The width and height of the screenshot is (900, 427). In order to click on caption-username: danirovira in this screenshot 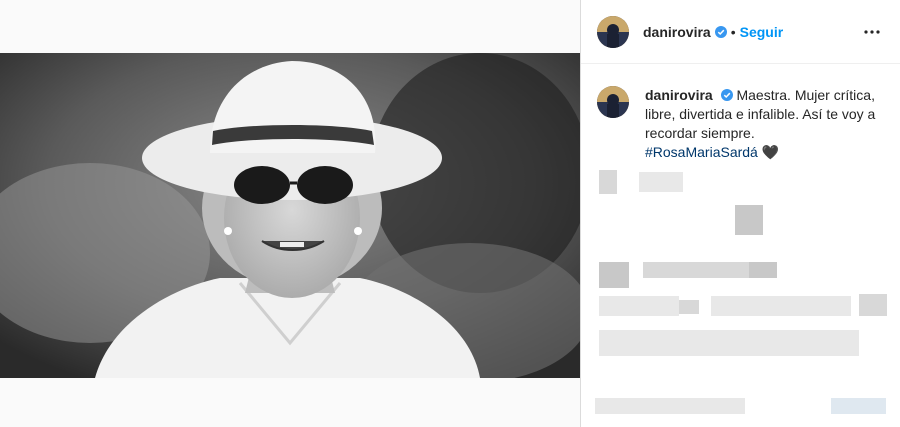, I will do `click(679, 95)`.